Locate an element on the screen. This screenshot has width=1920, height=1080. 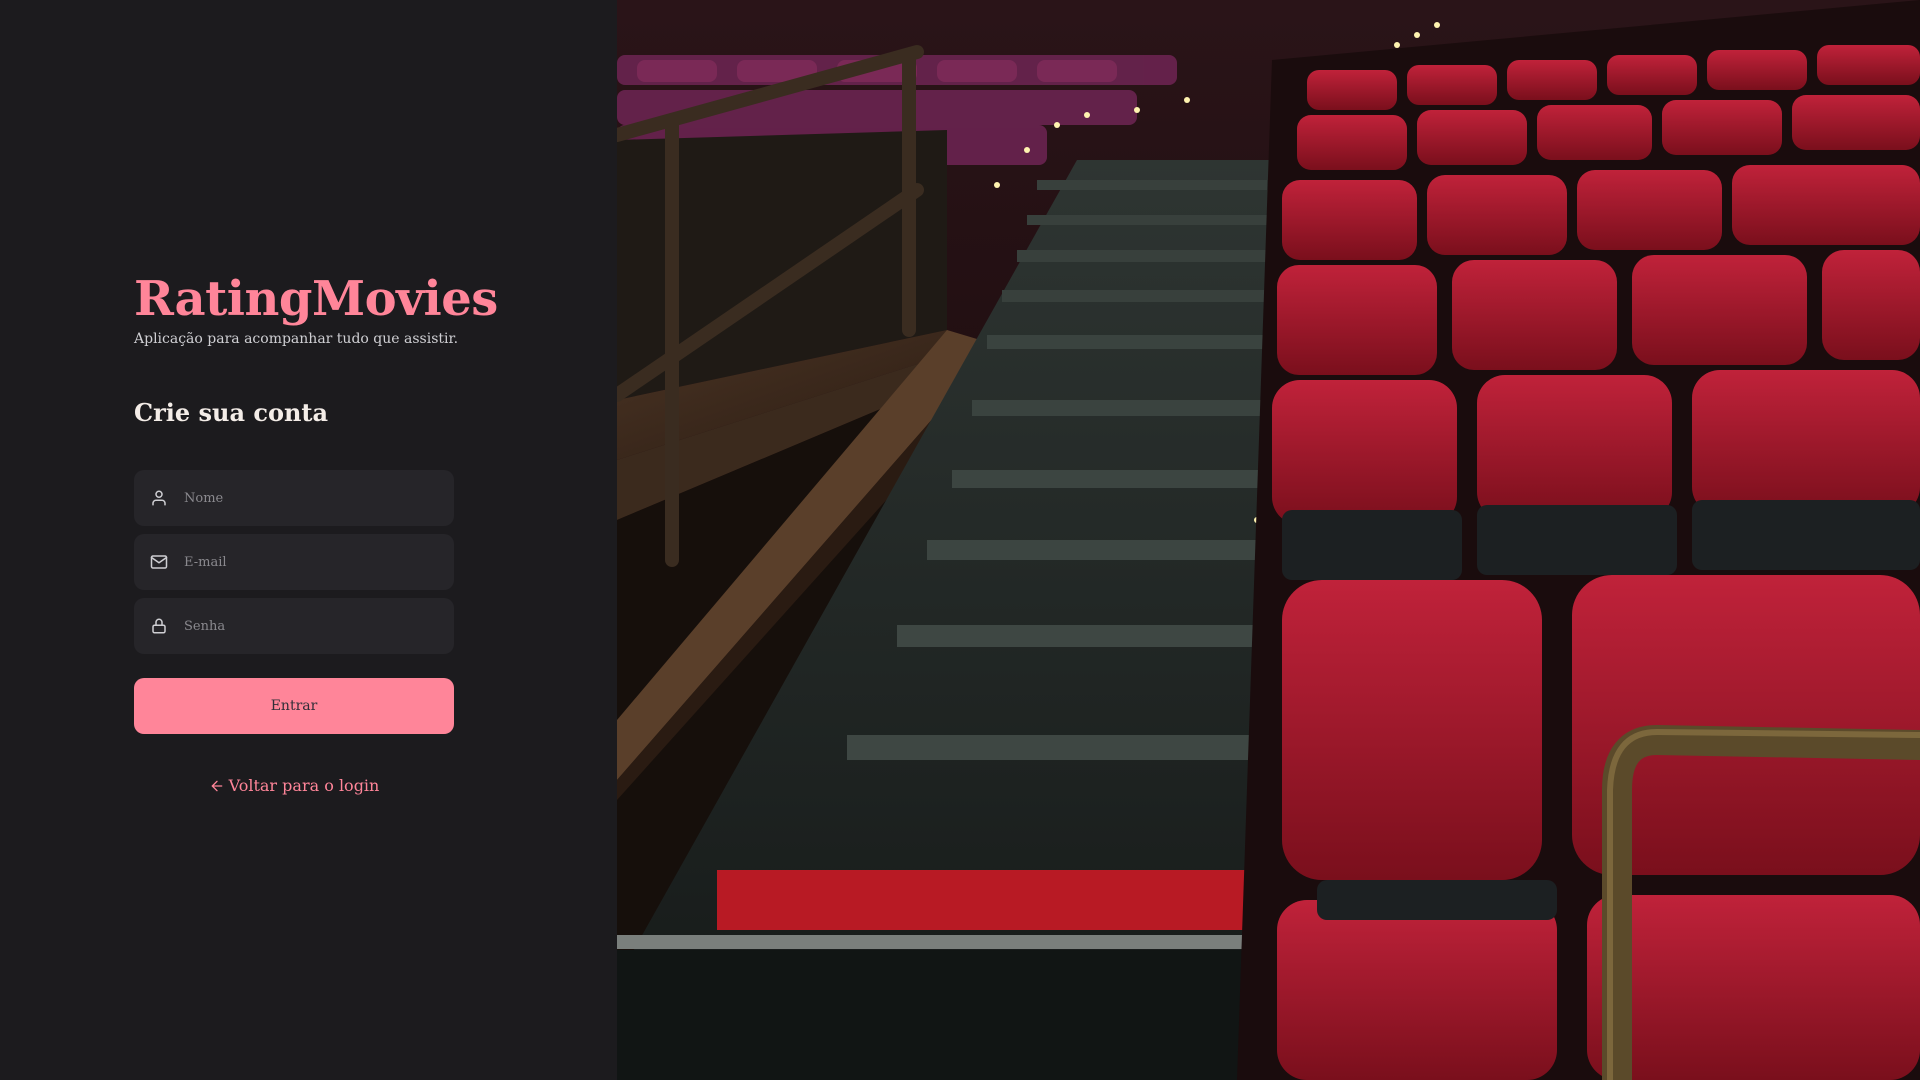
lock-icon is located at coordinates (159, 626).